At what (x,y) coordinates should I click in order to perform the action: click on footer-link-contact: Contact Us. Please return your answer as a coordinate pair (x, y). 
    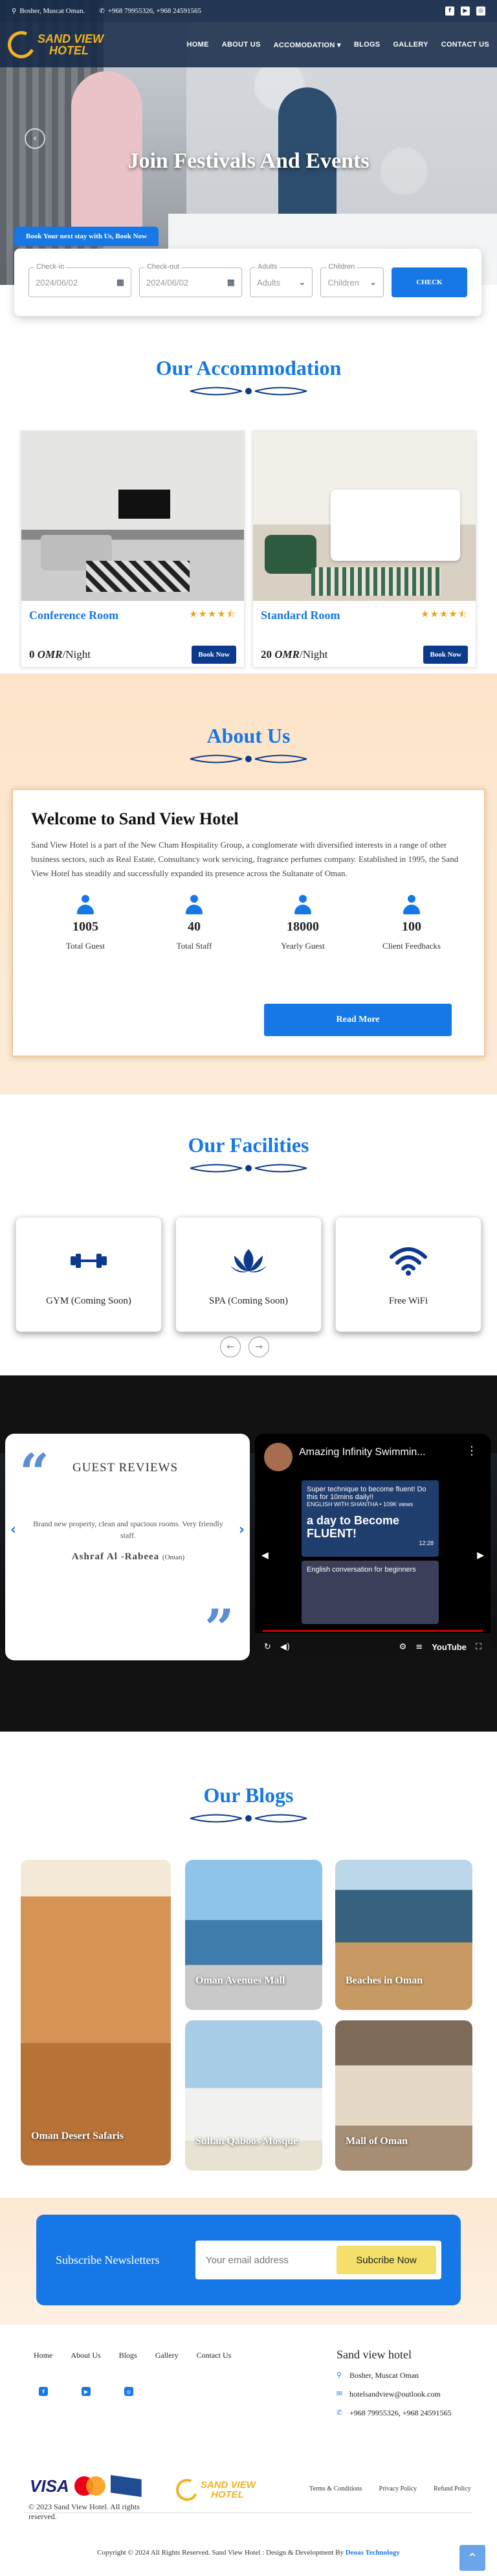
    Looking at the image, I should click on (214, 2355).